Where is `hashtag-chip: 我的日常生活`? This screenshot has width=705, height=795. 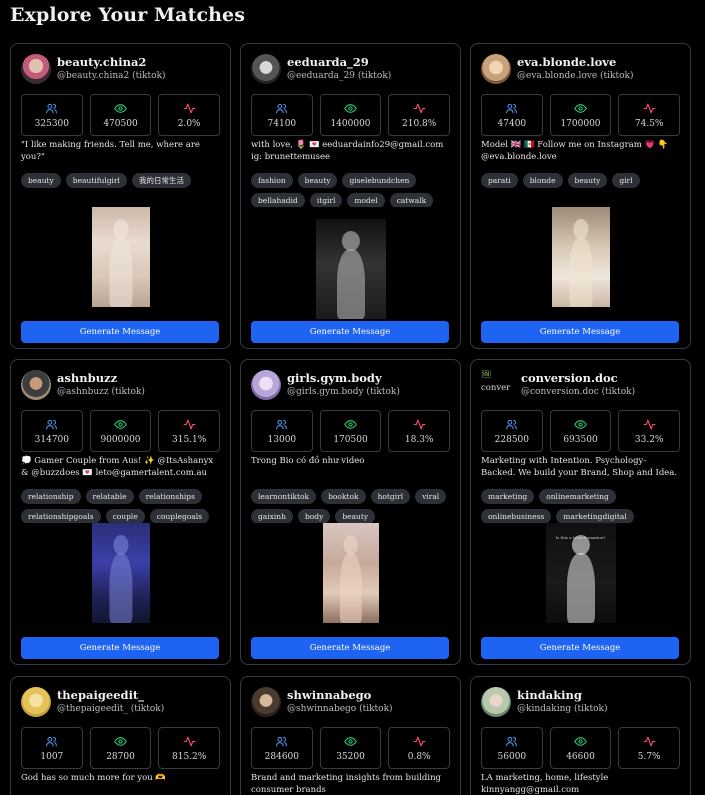 hashtag-chip: 我的日常生活 is located at coordinates (161, 180).